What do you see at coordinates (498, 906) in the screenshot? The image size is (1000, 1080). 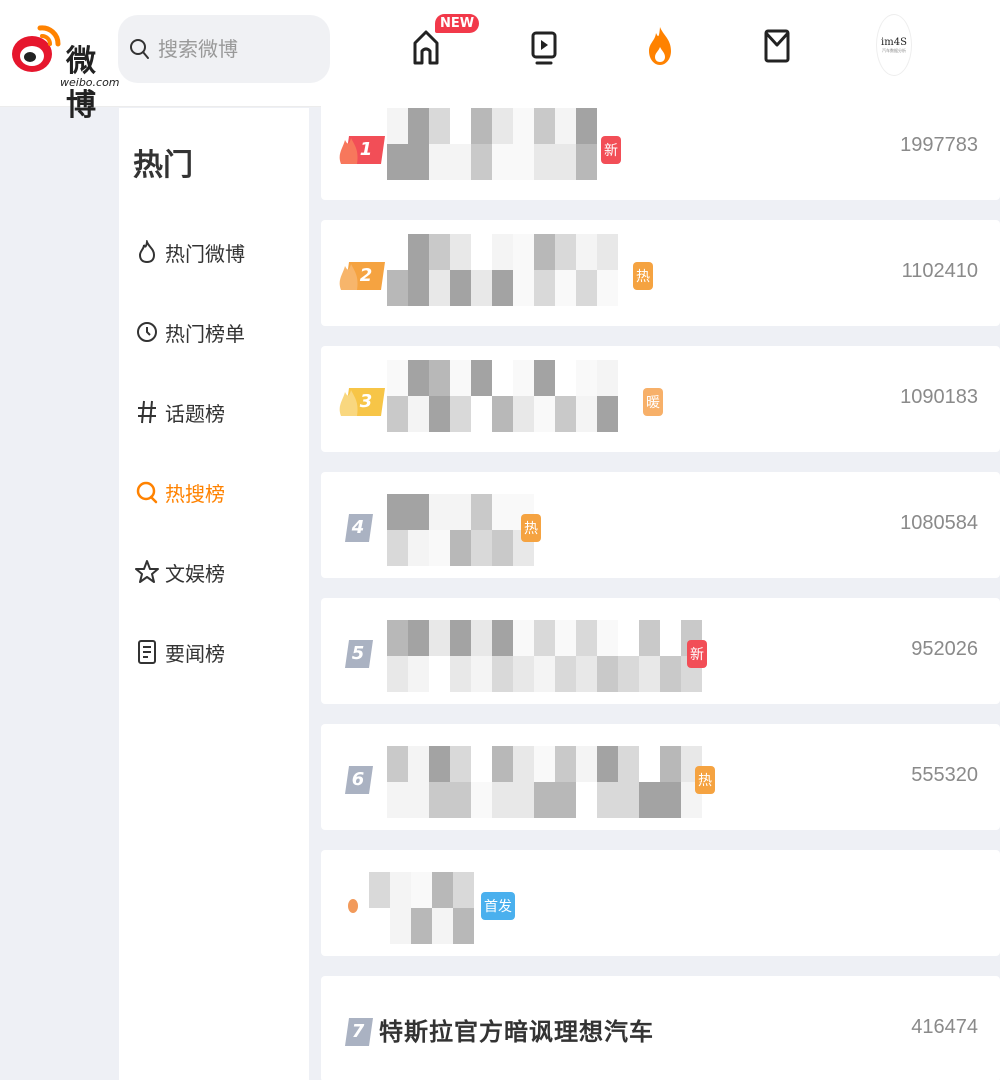 I see `status-badge: 首发` at bounding box center [498, 906].